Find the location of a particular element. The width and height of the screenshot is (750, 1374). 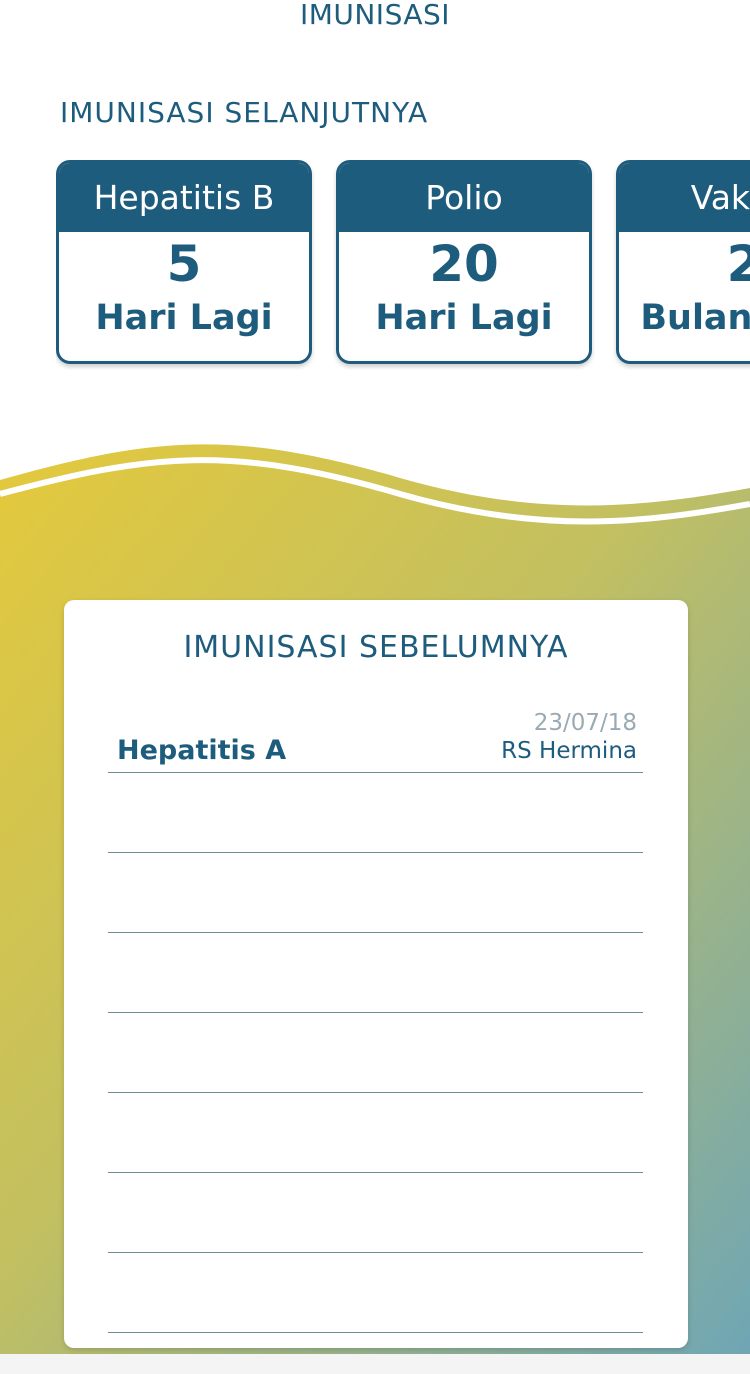

upcoming-card-vaksin: Vaksin 2 Bulan Lagi is located at coordinates (683, 262).